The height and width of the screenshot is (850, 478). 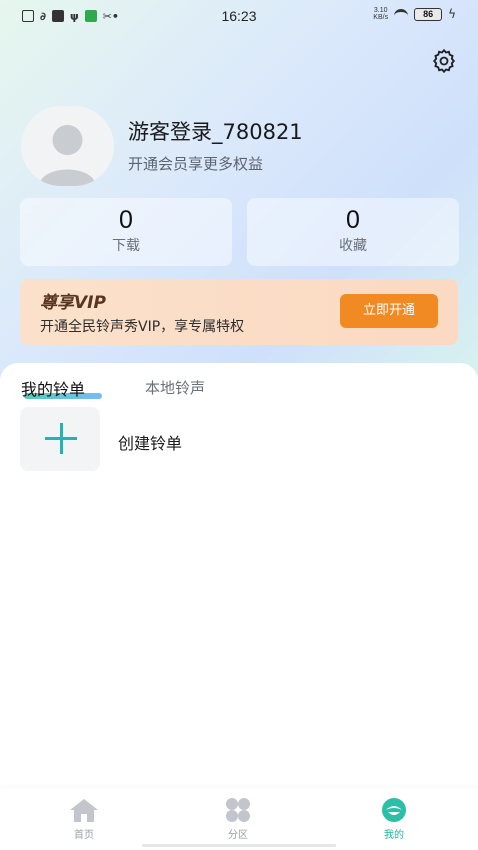 I want to click on create-playlist-label: 创建铃单, so click(x=150, y=442).